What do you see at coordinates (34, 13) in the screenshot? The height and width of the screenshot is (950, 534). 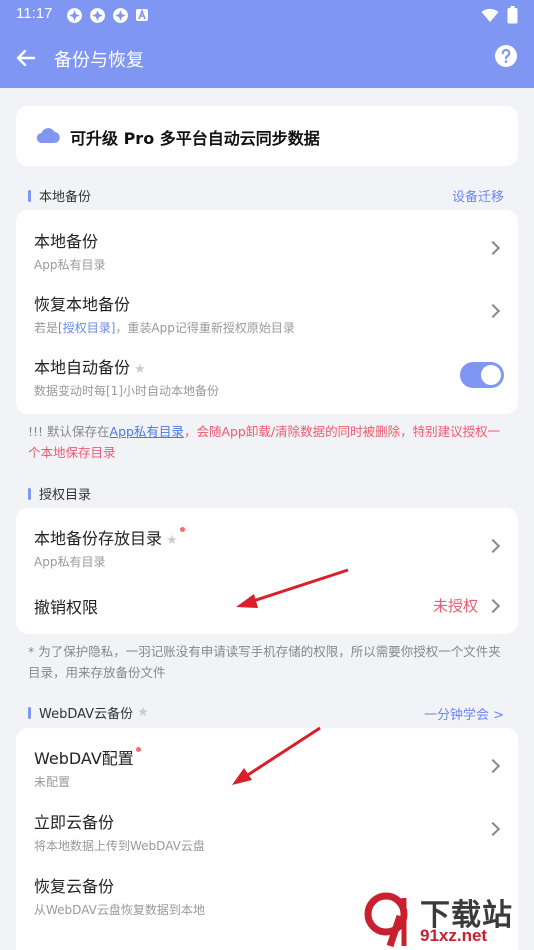 I see `status-time: 11:17` at bounding box center [34, 13].